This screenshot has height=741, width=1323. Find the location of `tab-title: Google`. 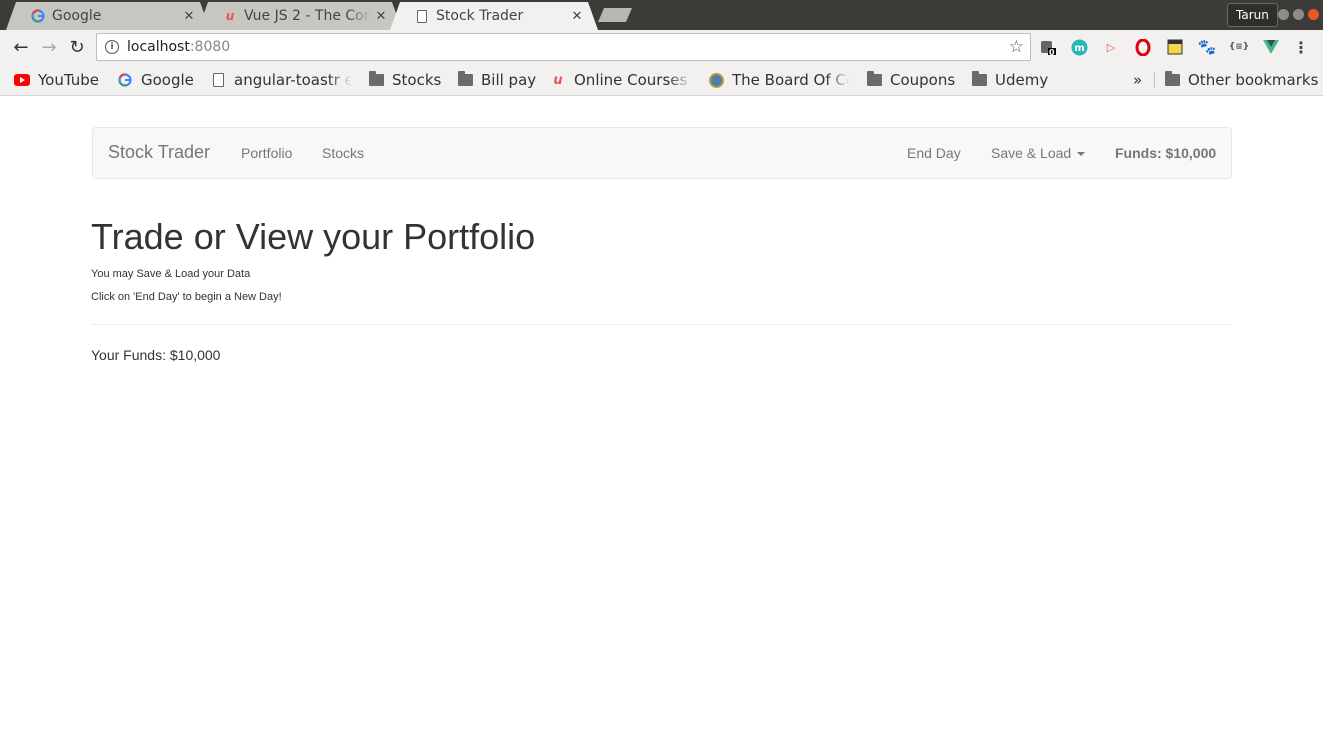

tab-title: Google is located at coordinates (77, 16).